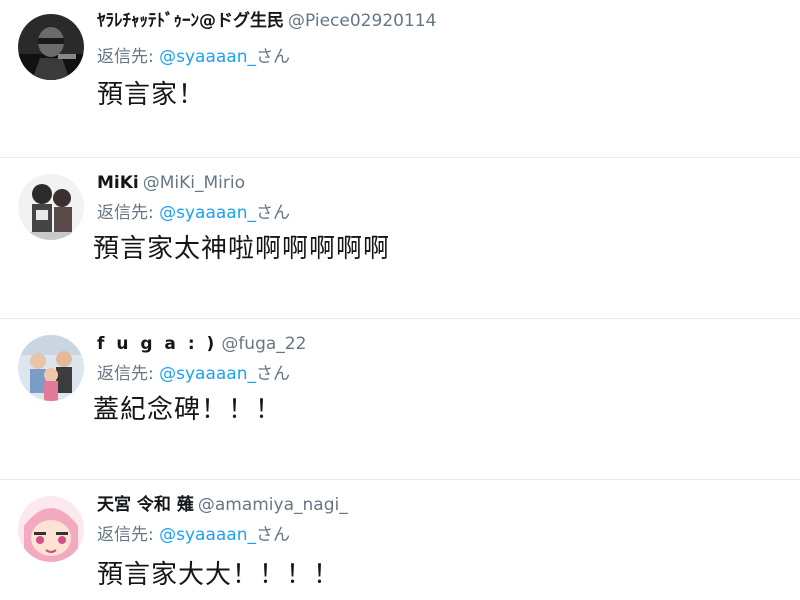 The height and width of the screenshot is (600, 800). What do you see at coordinates (219, 575) in the screenshot?
I see `tweet-text: 預言家大大！！！！` at bounding box center [219, 575].